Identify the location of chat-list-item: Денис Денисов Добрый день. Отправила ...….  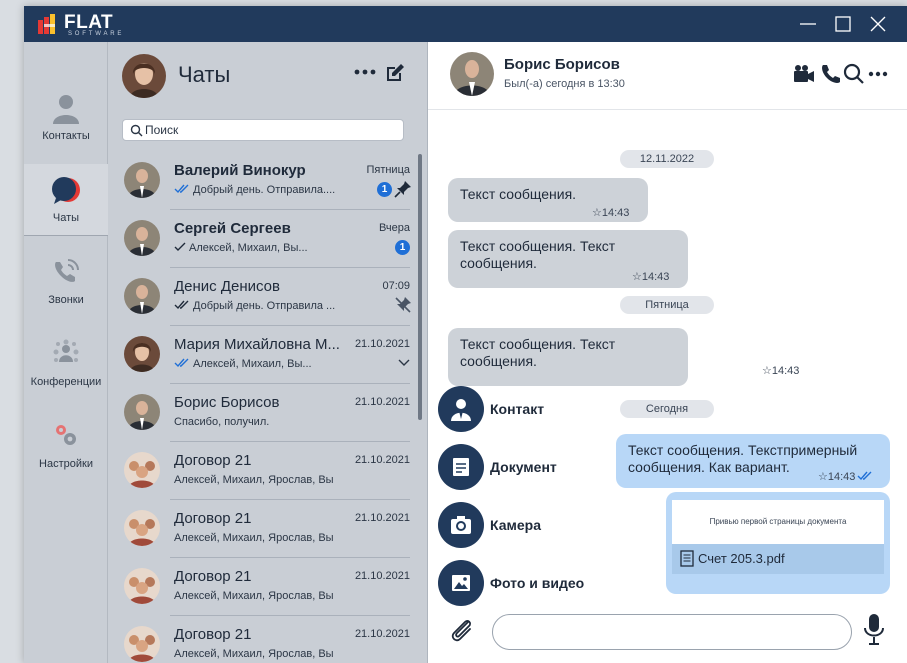
(268, 297).